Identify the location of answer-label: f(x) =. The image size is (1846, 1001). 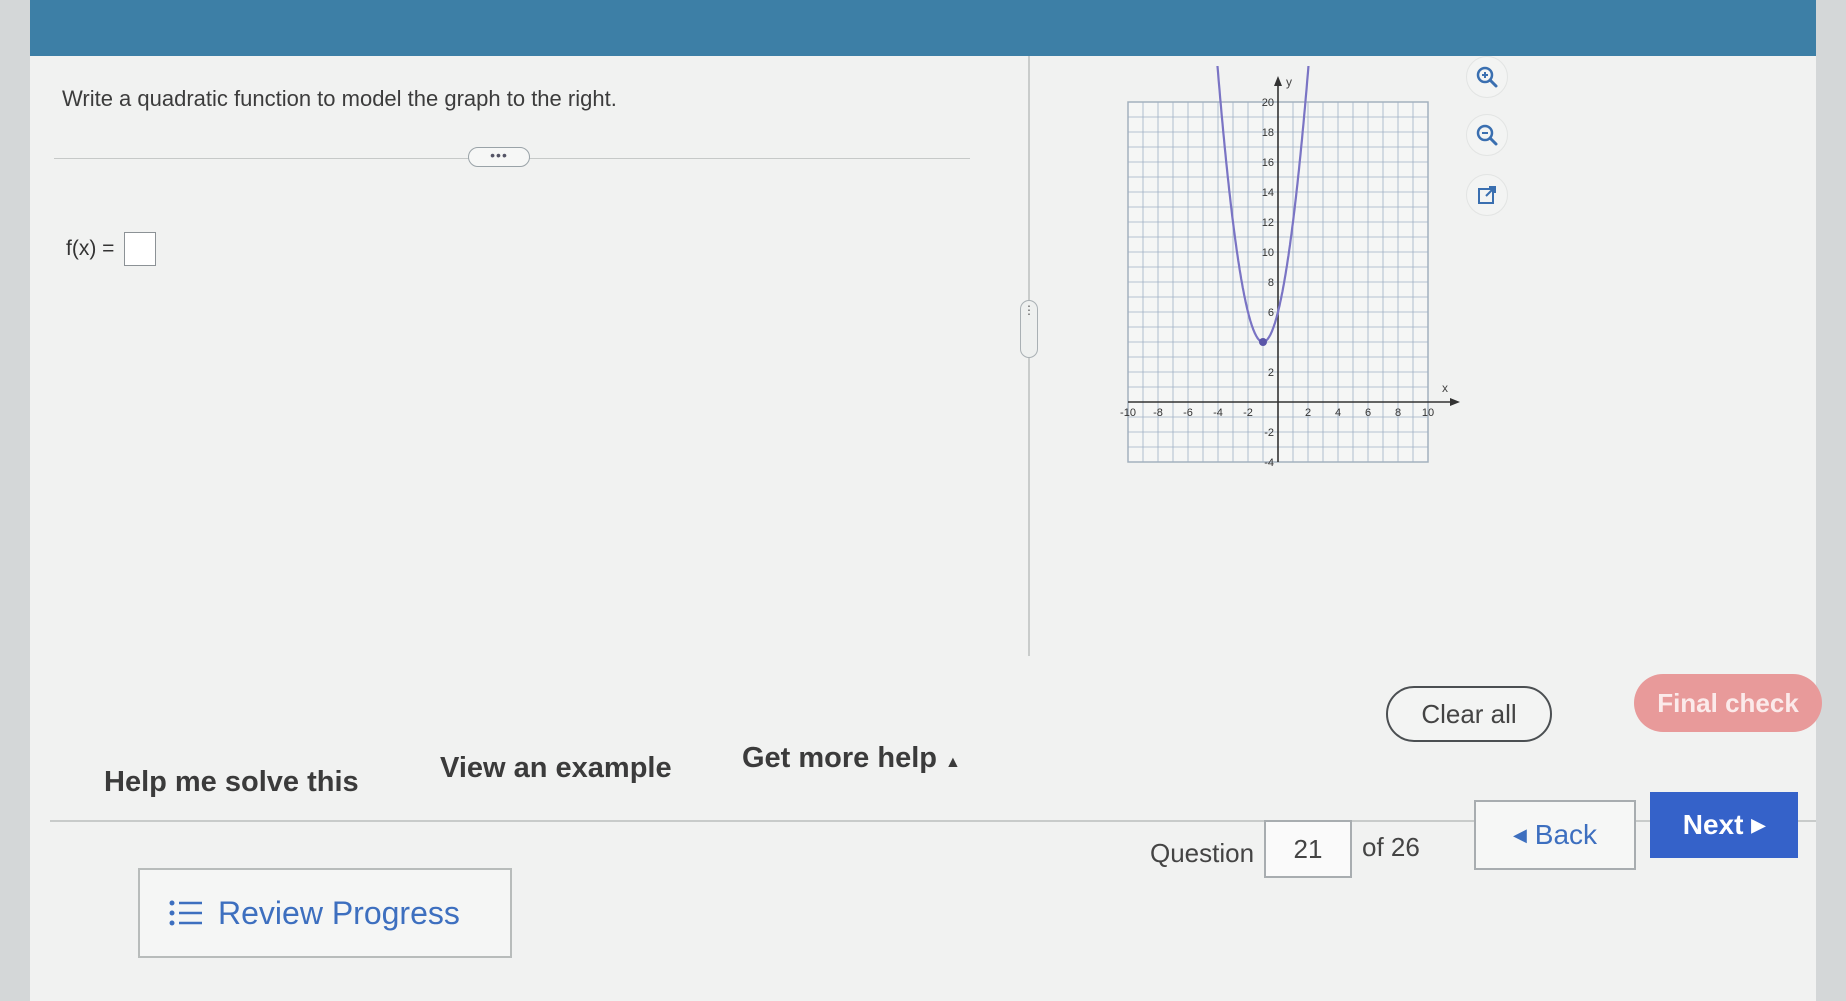
(90, 248).